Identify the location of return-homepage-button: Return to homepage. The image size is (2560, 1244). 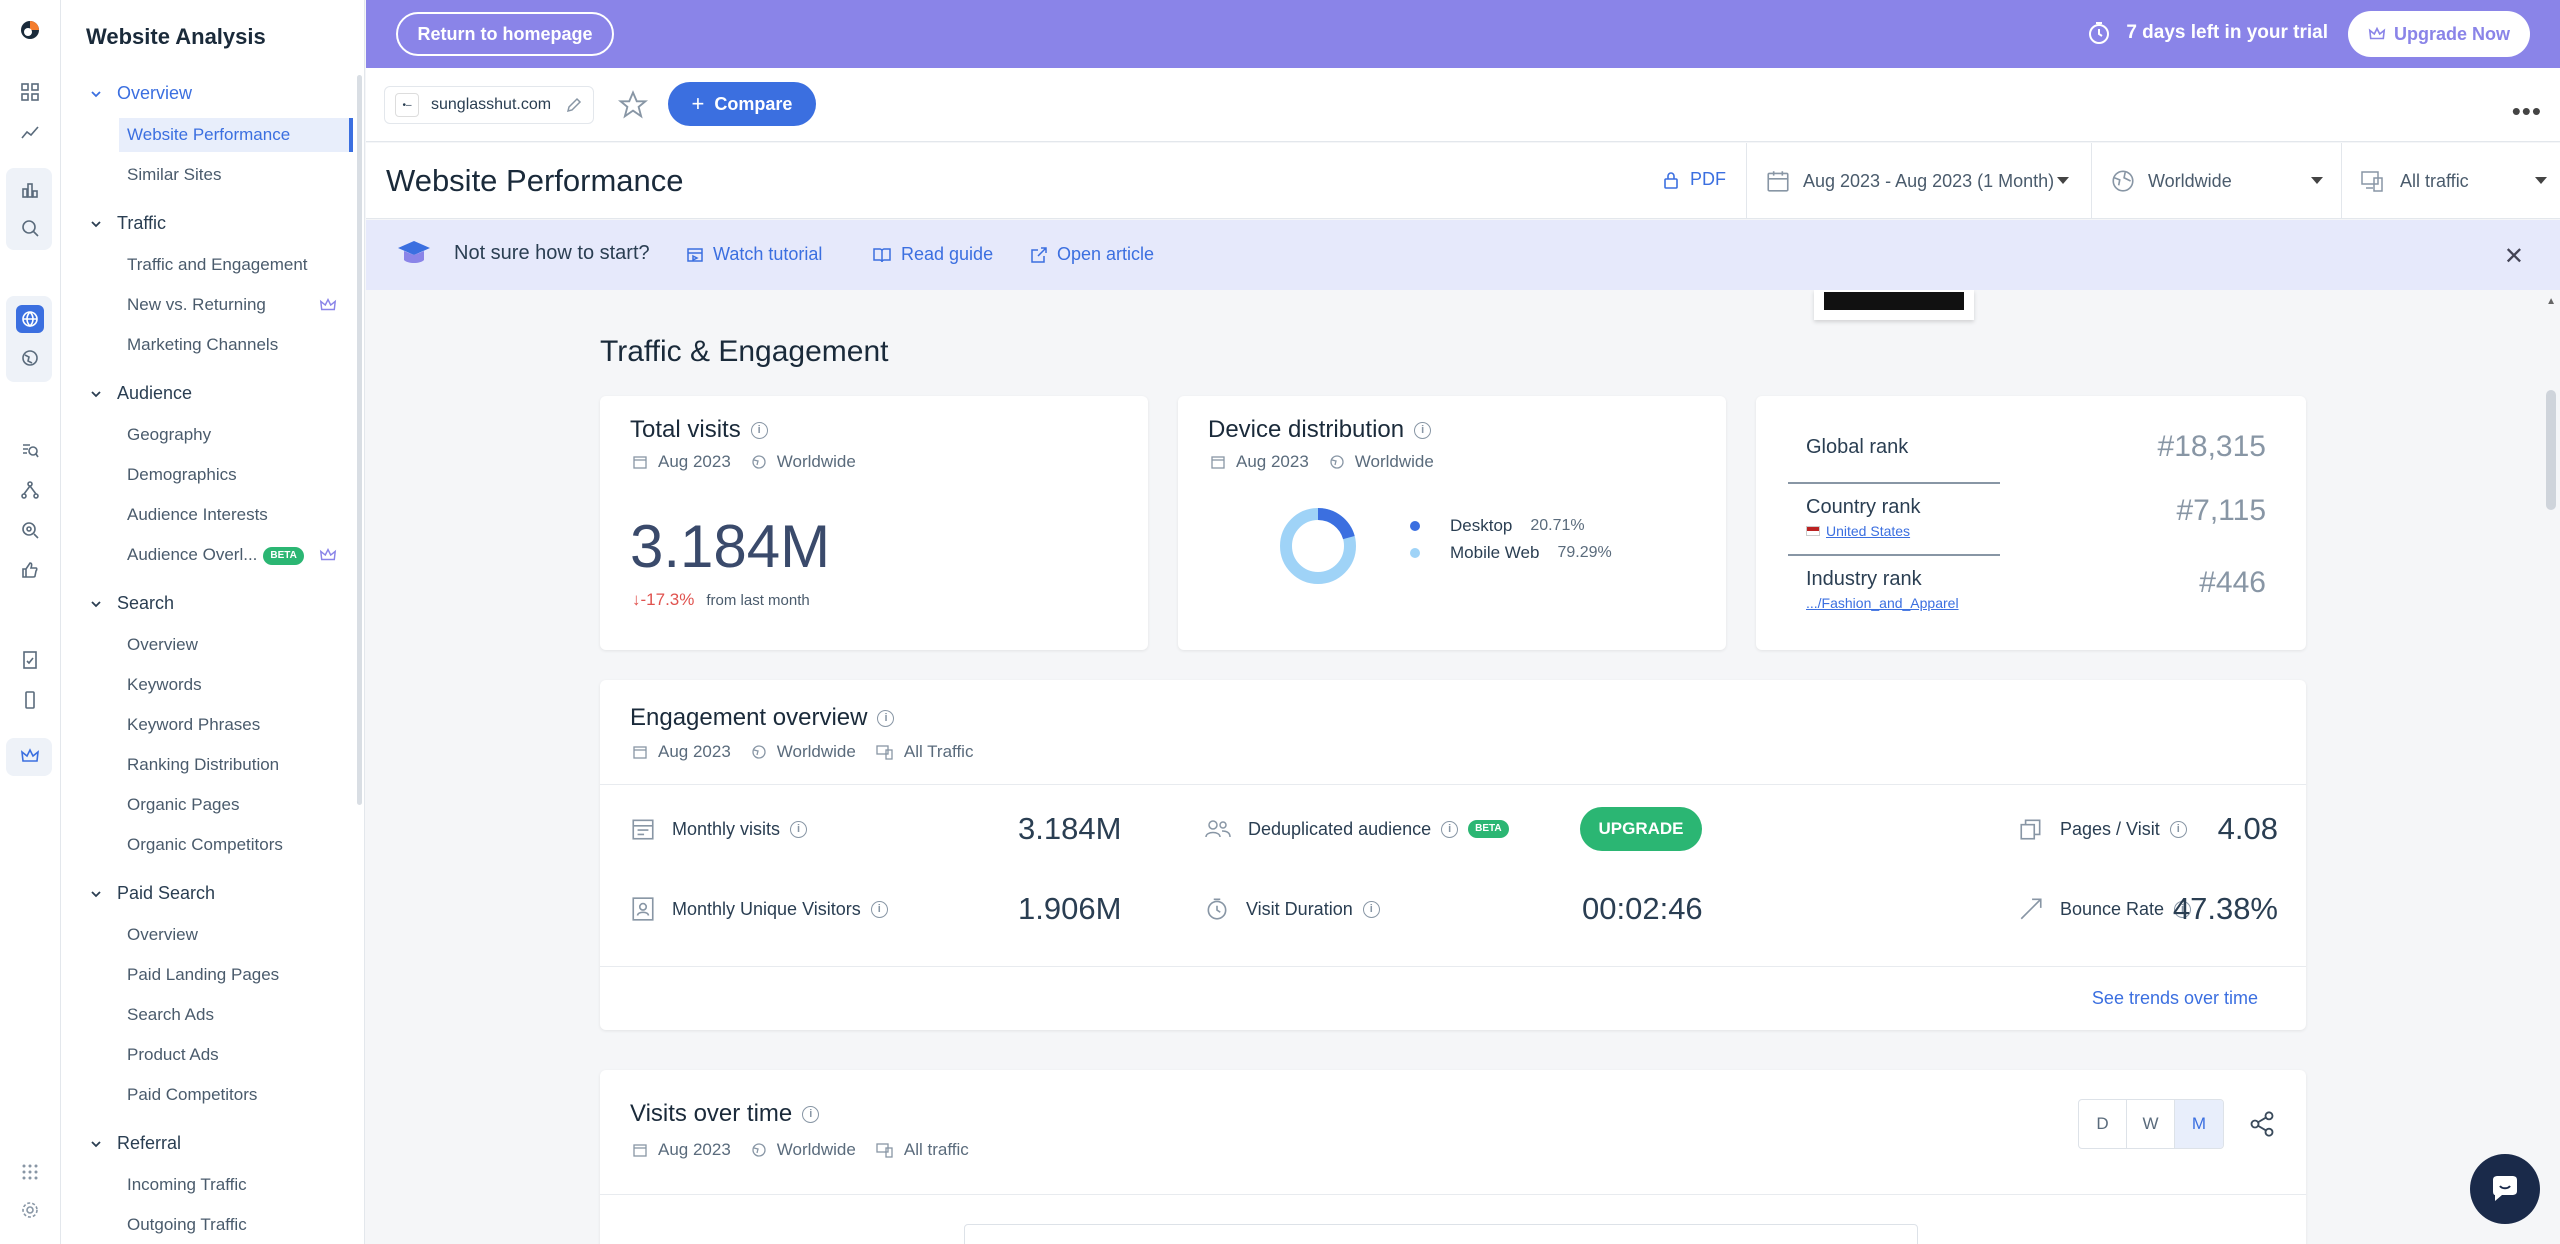
(505, 34).